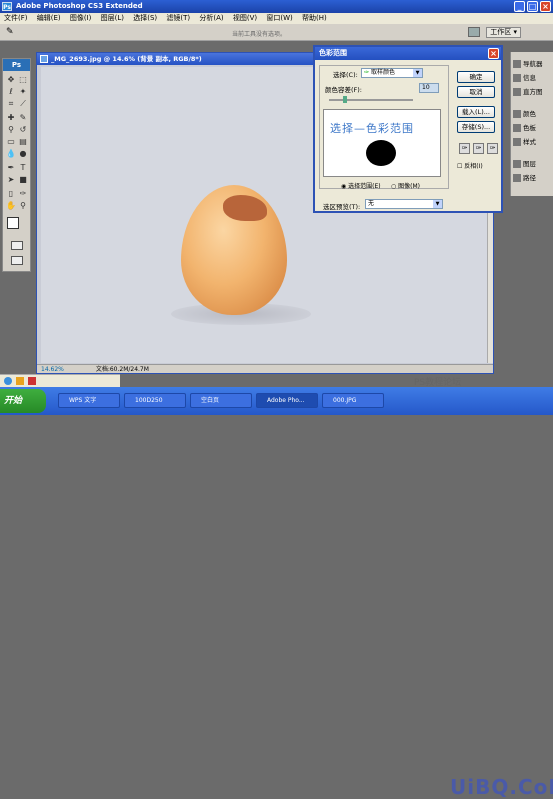  Describe the element at coordinates (49, 18) in the screenshot. I see `menu-edit: 编辑(E)` at that location.